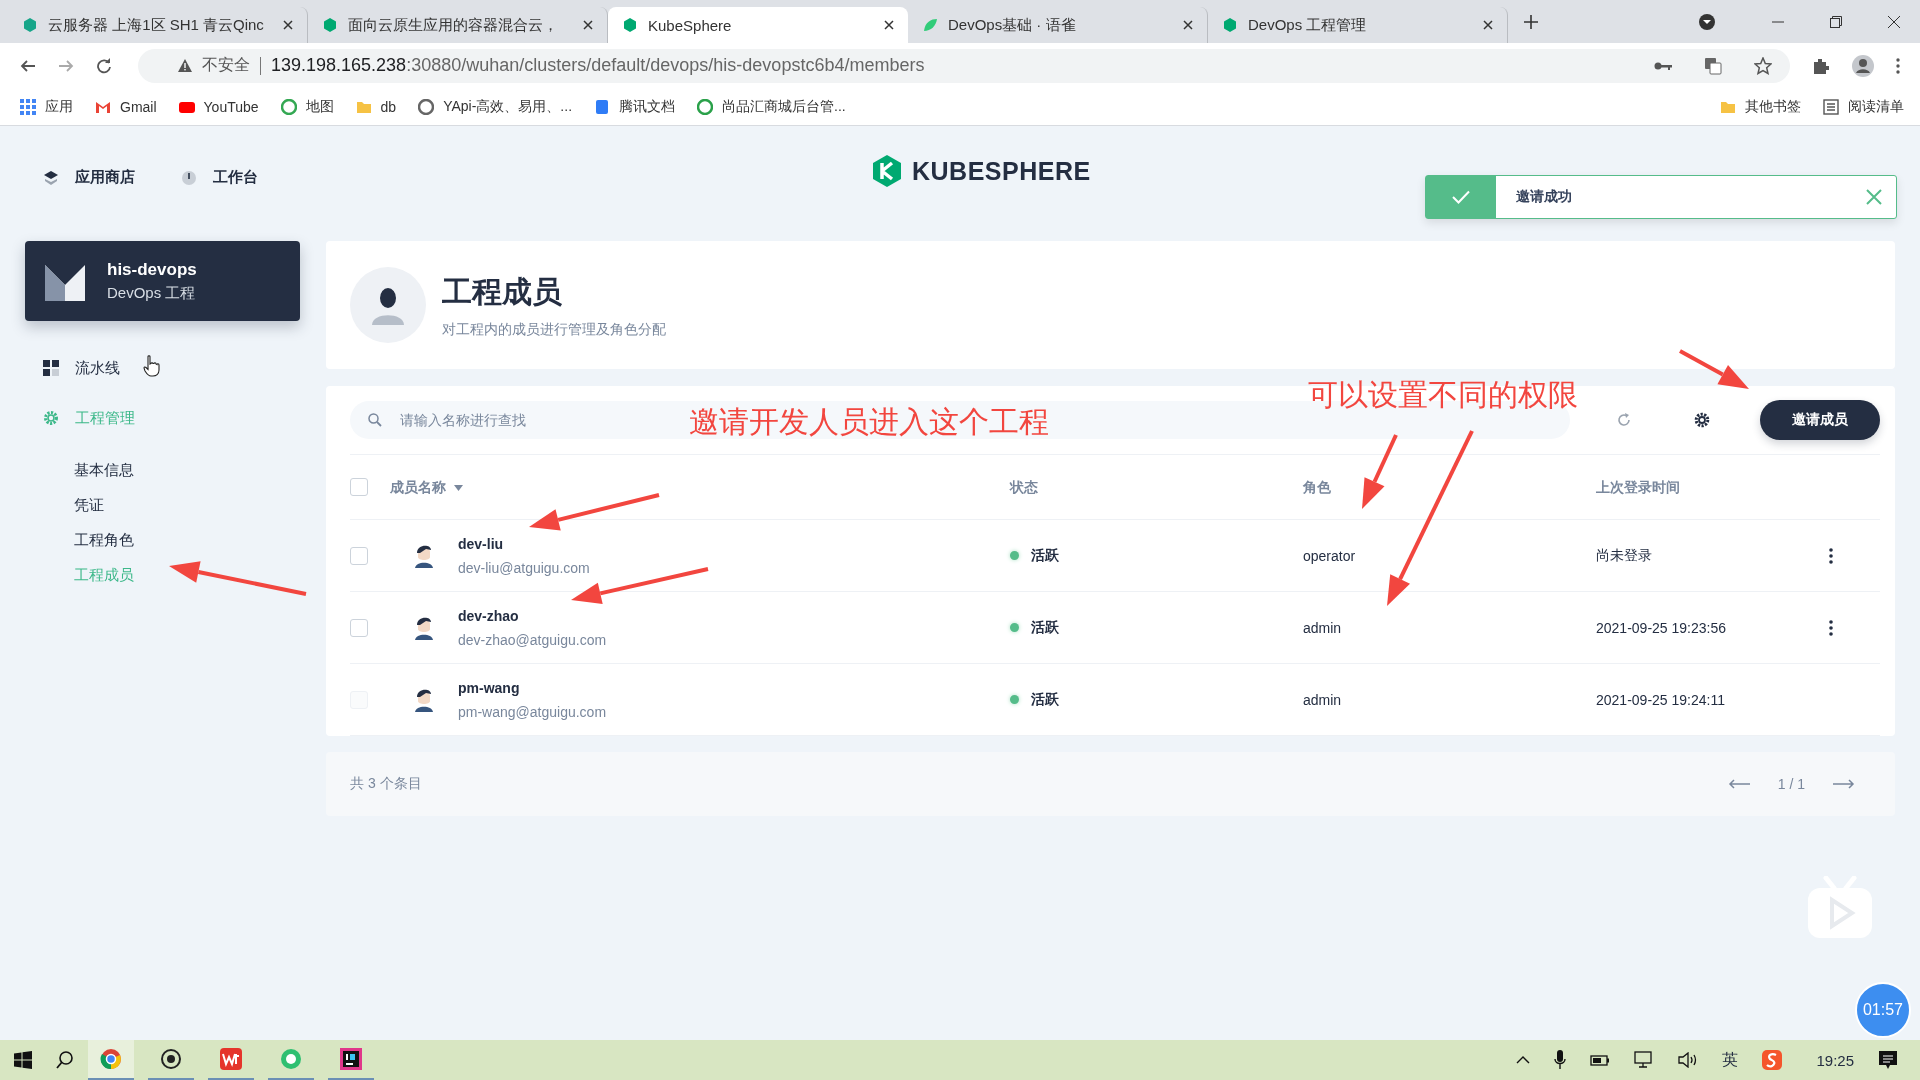  I want to click on leaf-icon, so click(930, 25).